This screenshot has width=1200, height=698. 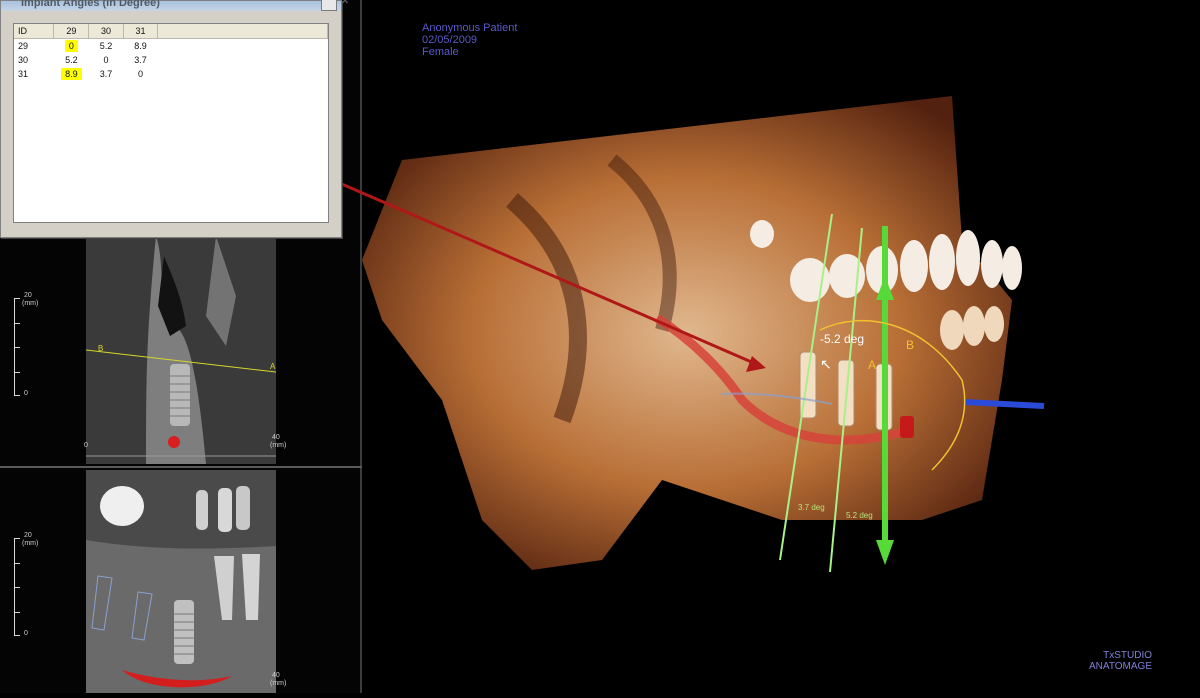 I want to click on table-header-row: ID 29 30 31, so click(x=171, y=31).